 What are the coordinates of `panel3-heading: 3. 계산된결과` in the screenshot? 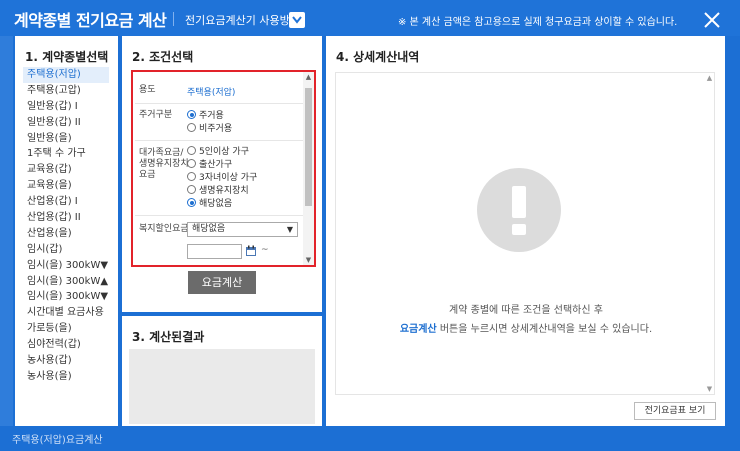 It's located at (168, 337).